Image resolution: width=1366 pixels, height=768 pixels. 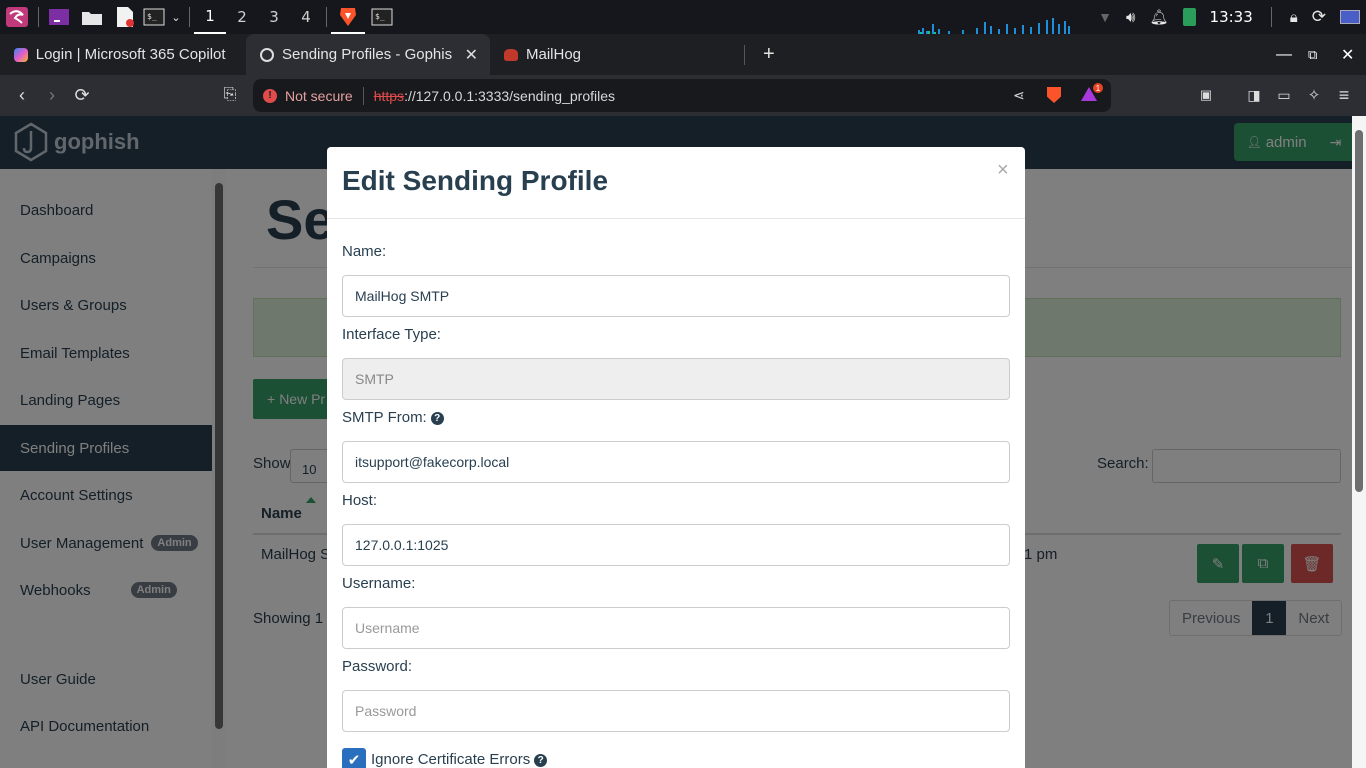 I want to click on name-label: Name:, so click(x=364, y=251).